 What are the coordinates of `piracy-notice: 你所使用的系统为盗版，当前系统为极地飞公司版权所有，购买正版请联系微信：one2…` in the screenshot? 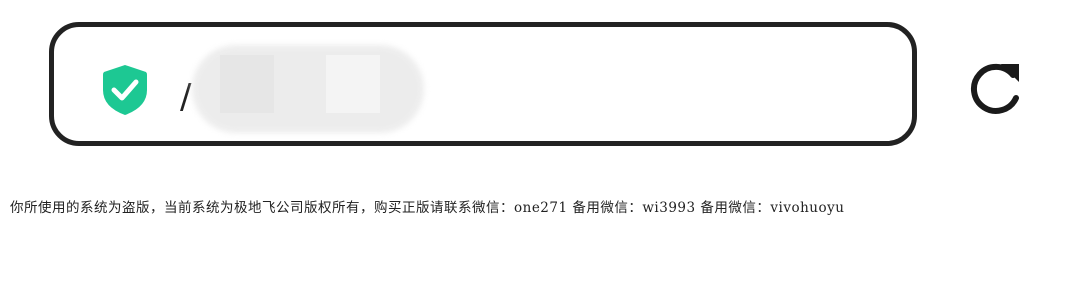 It's located at (427, 208).